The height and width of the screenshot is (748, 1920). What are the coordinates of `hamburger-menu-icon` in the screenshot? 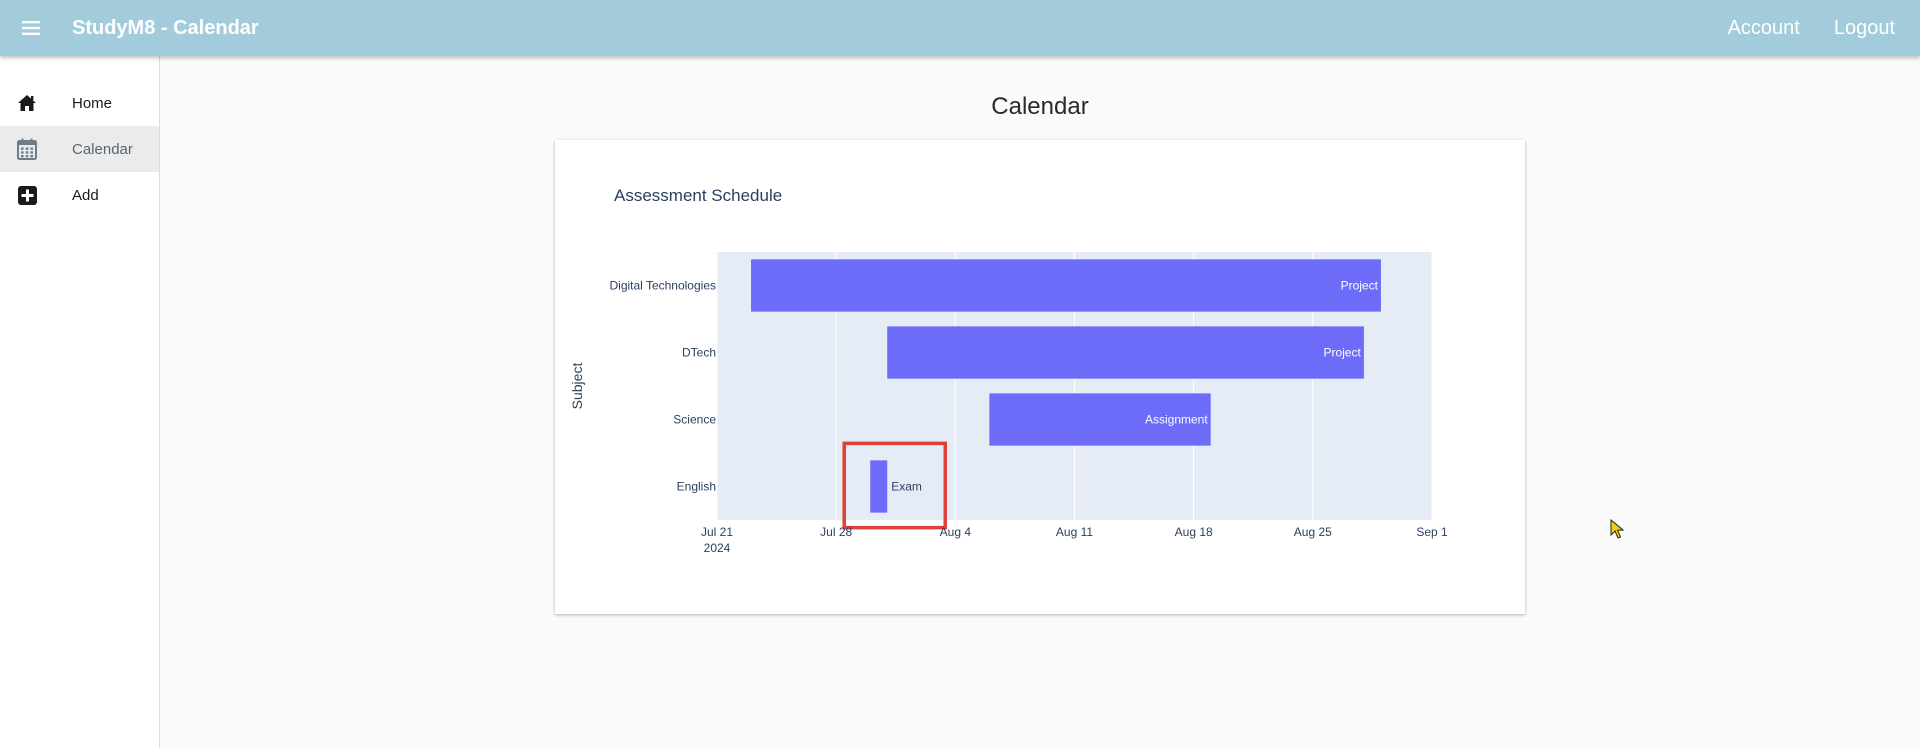 It's located at (31, 28).